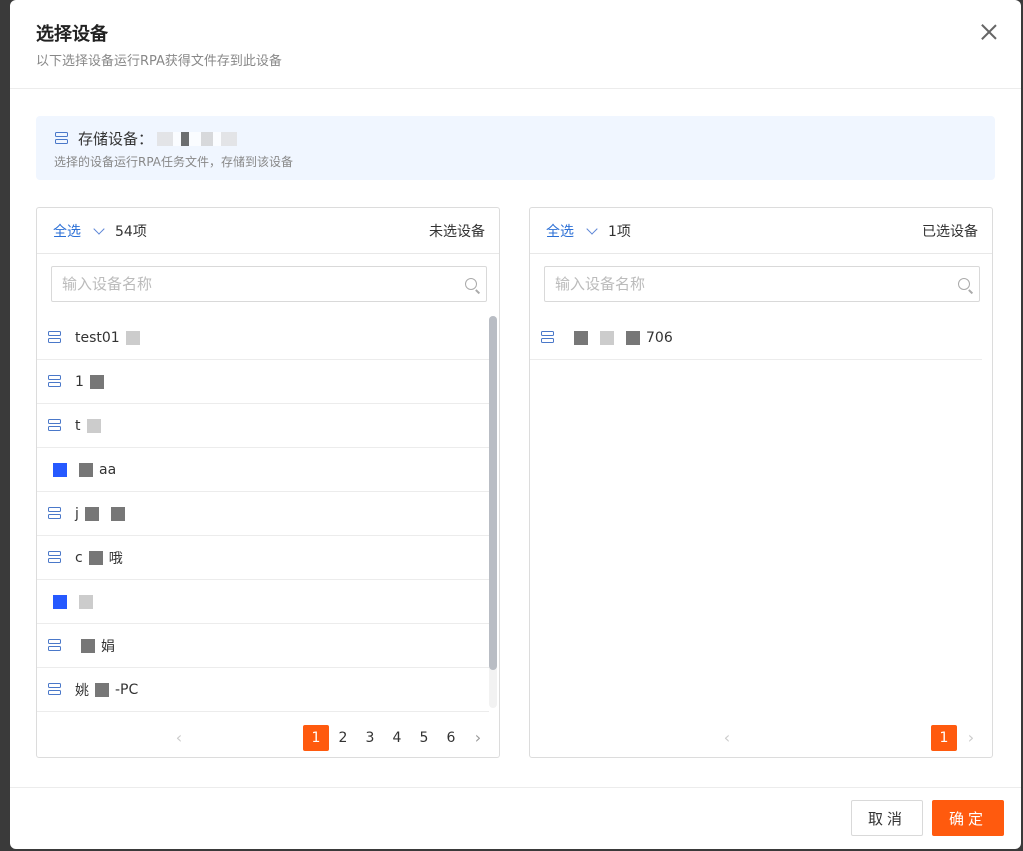 This screenshot has height=851, width=1023. What do you see at coordinates (263, 426) in the screenshot?
I see `list-item: t` at bounding box center [263, 426].